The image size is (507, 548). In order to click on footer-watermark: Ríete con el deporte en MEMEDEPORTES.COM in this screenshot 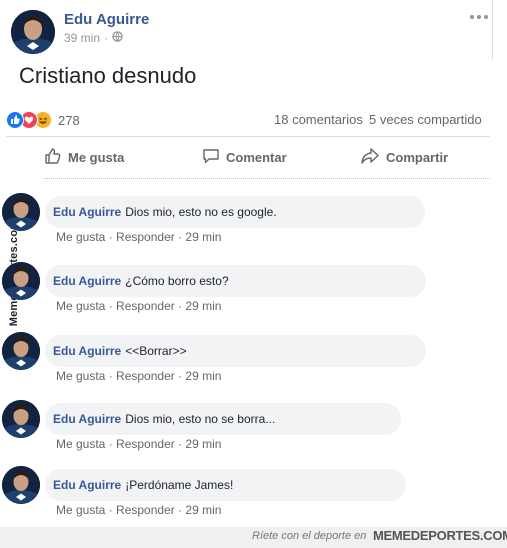, I will do `click(253, 537)`.